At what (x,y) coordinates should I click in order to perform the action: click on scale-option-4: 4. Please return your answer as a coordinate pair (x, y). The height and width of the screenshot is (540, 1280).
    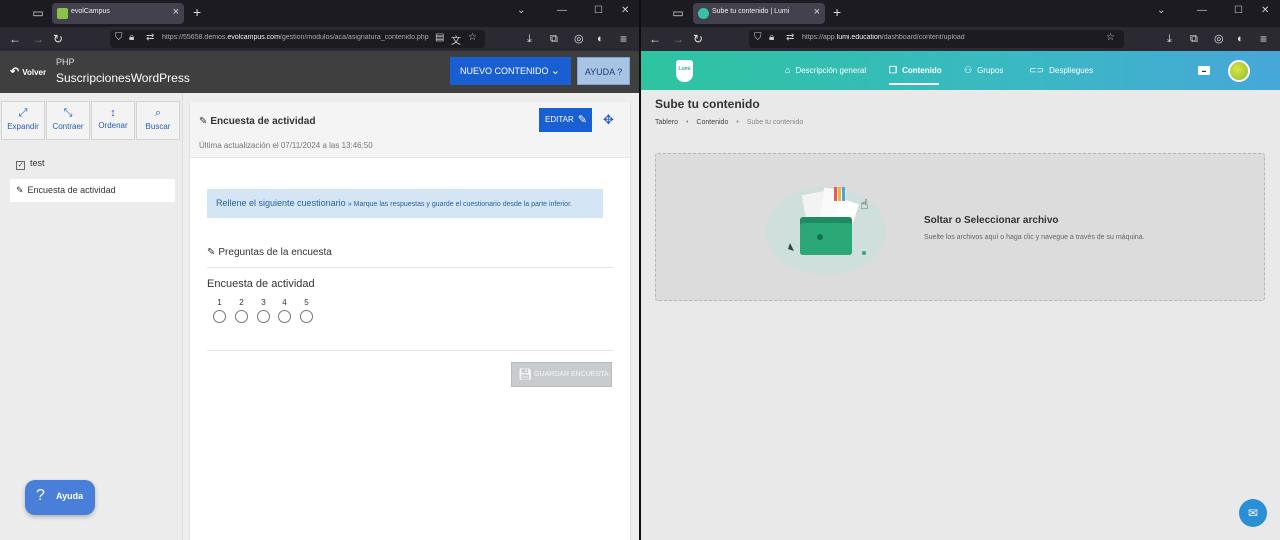
    Looking at the image, I should click on (284, 310).